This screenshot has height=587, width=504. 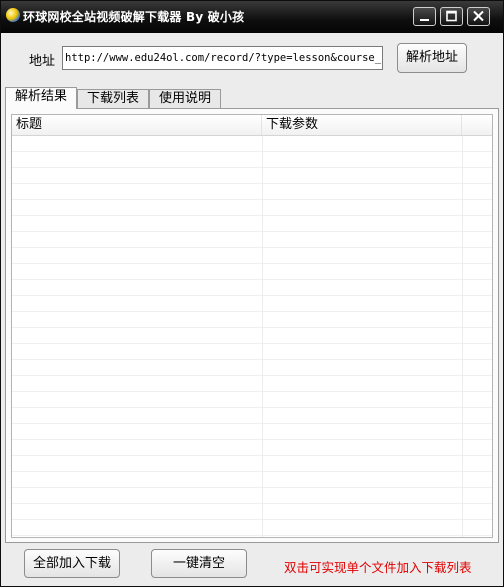 I want to click on column-header-extra, so click(x=477, y=125).